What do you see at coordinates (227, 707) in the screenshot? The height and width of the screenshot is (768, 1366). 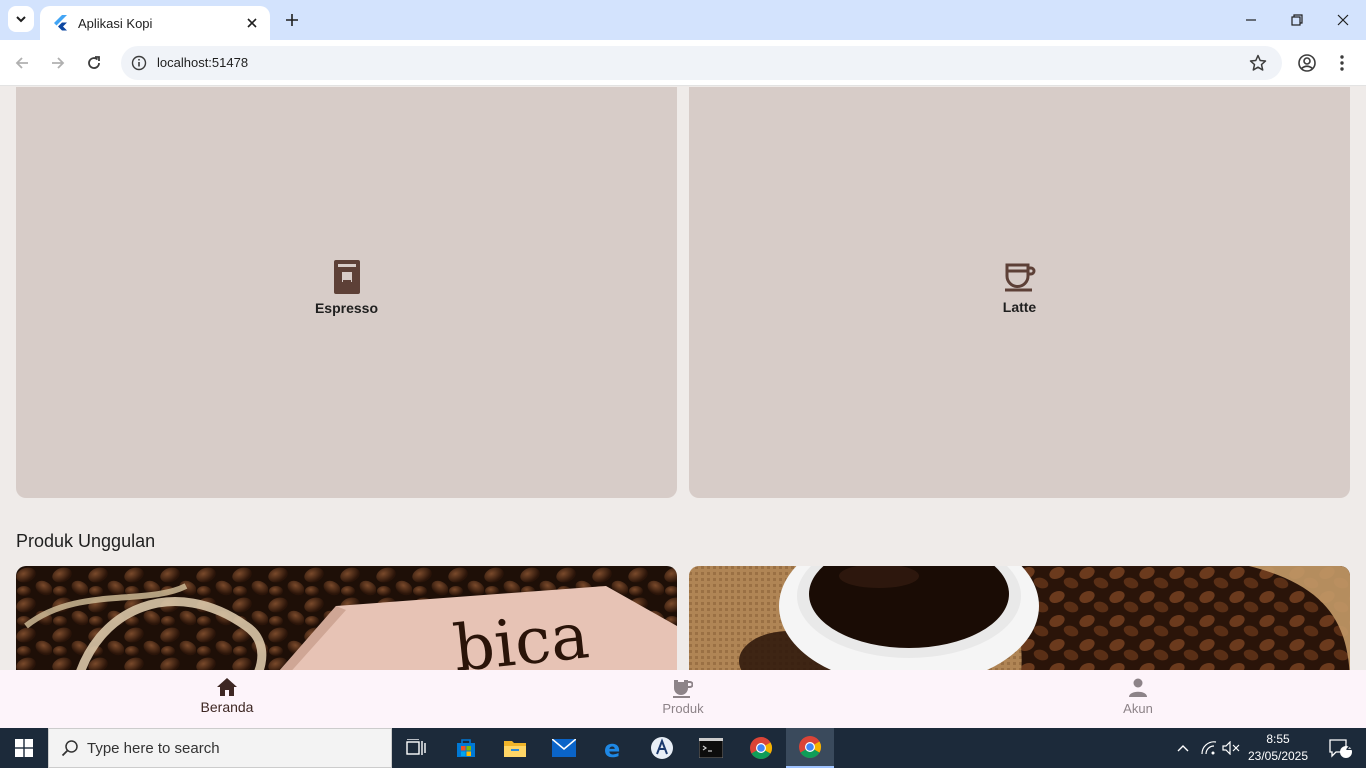 I see `nav-label: Beranda` at bounding box center [227, 707].